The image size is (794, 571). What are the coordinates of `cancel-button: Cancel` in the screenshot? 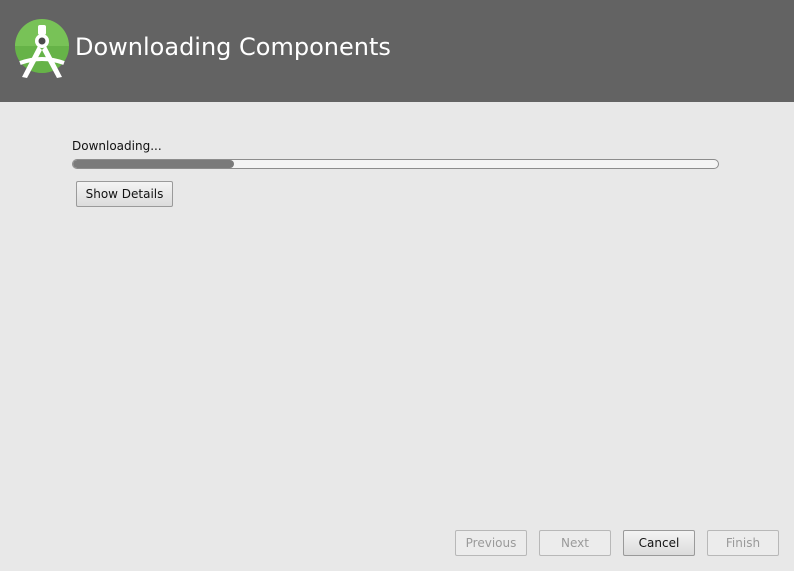 It's located at (659, 543).